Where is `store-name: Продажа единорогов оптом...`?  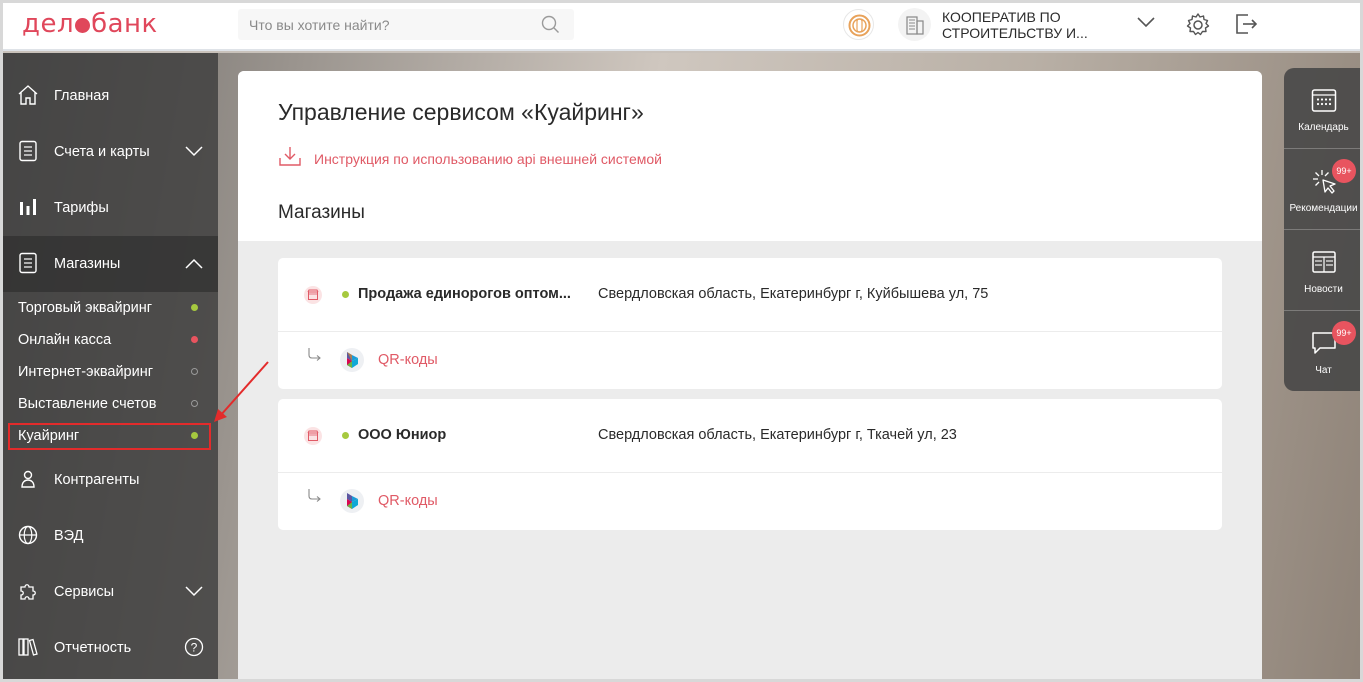
store-name: Продажа единорогов оптом... is located at coordinates (464, 294).